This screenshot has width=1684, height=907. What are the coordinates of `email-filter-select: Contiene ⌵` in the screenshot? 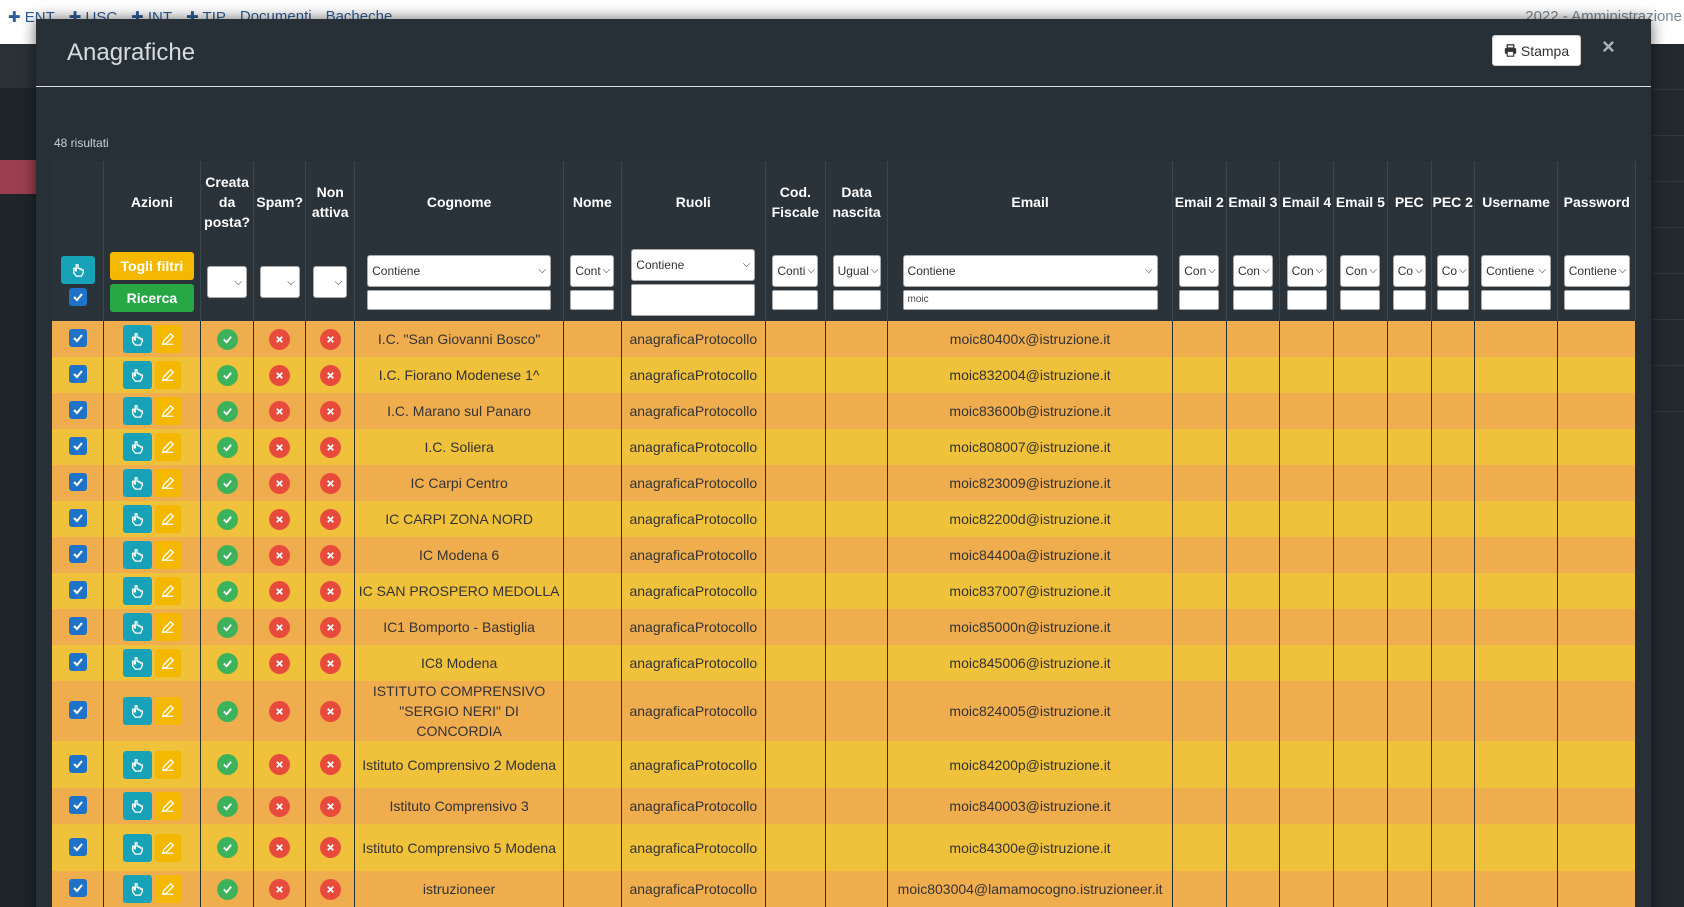 It's located at (1030, 270).